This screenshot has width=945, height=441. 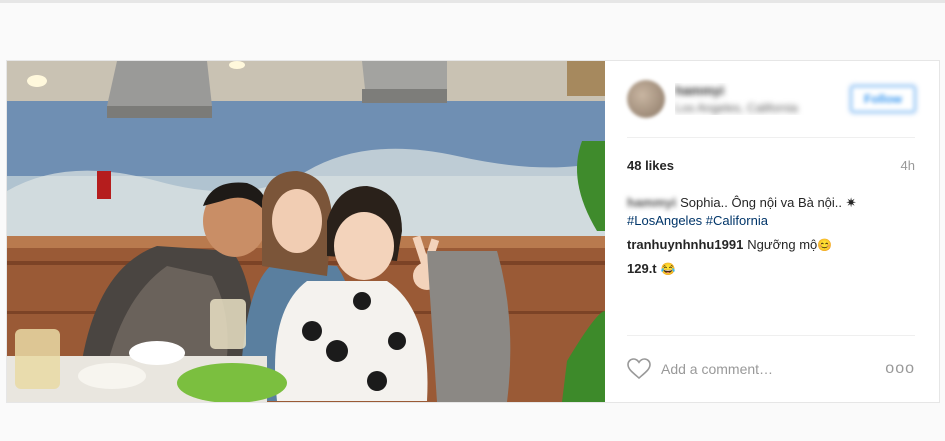 I want to click on comment-input, so click(x=773, y=368).